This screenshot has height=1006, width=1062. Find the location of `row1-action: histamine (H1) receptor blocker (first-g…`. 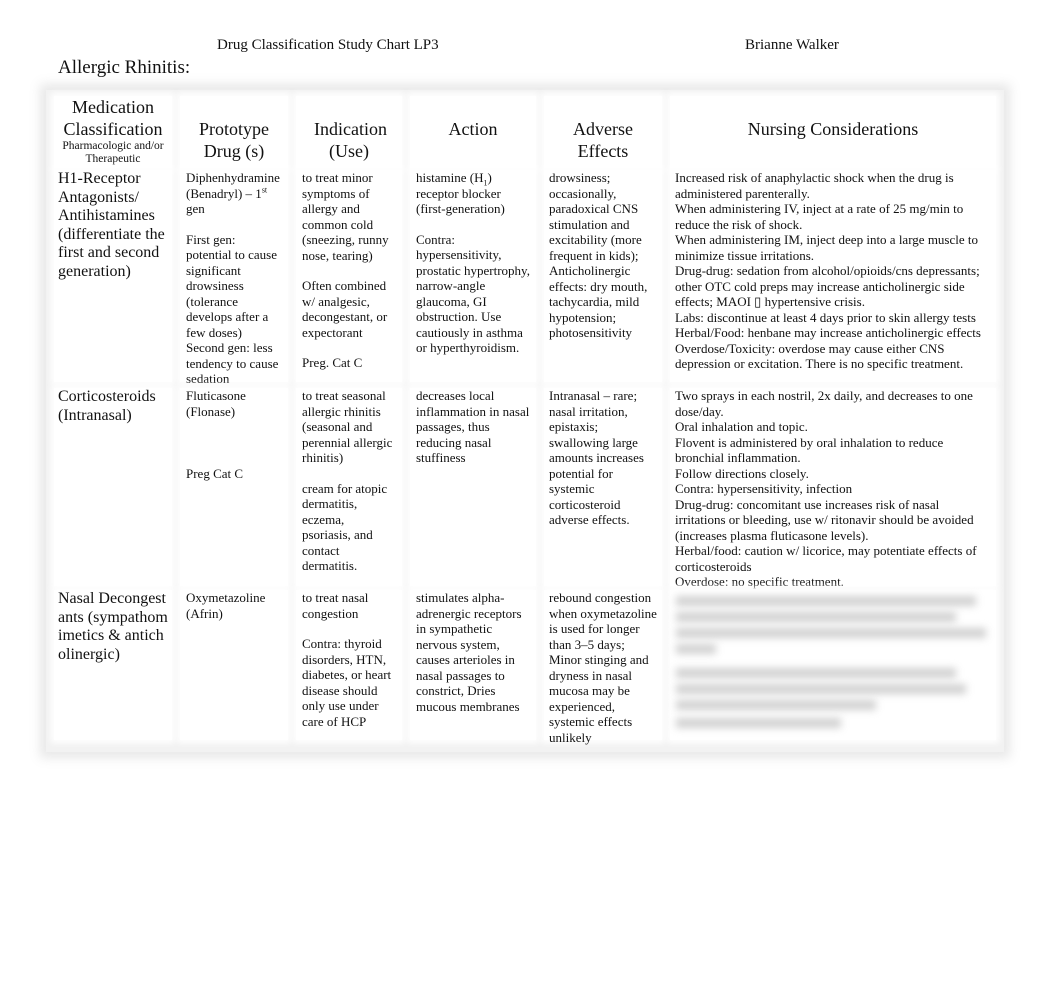

row1-action: histamine (H1) receptor blocker (first-g… is located at coordinates (473, 276).